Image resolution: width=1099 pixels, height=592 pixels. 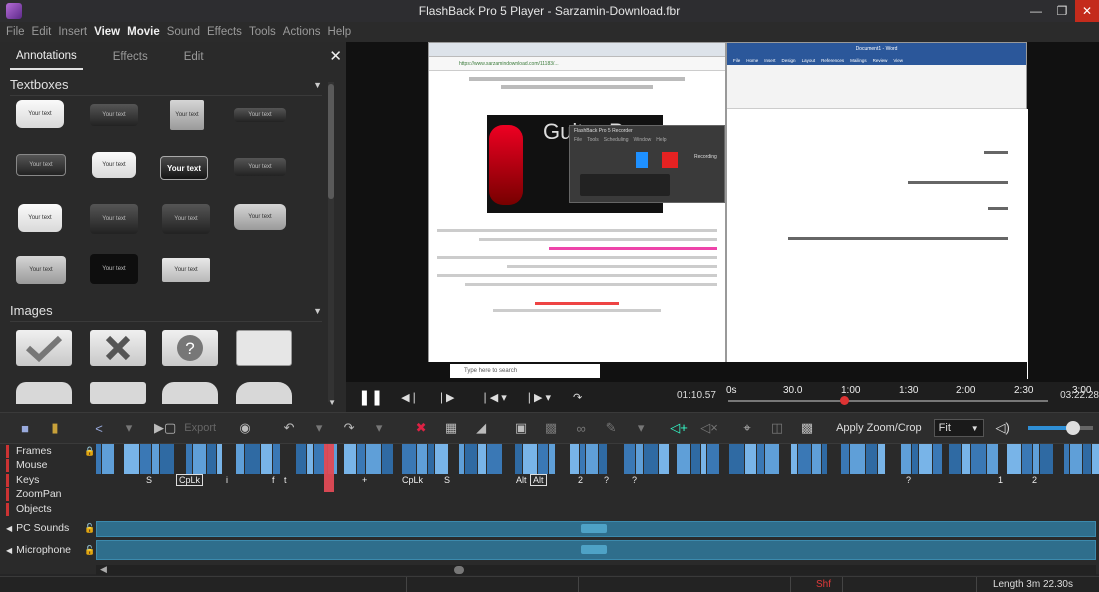 I want to click on track-objects: Objects, so click(x=549, y=509).